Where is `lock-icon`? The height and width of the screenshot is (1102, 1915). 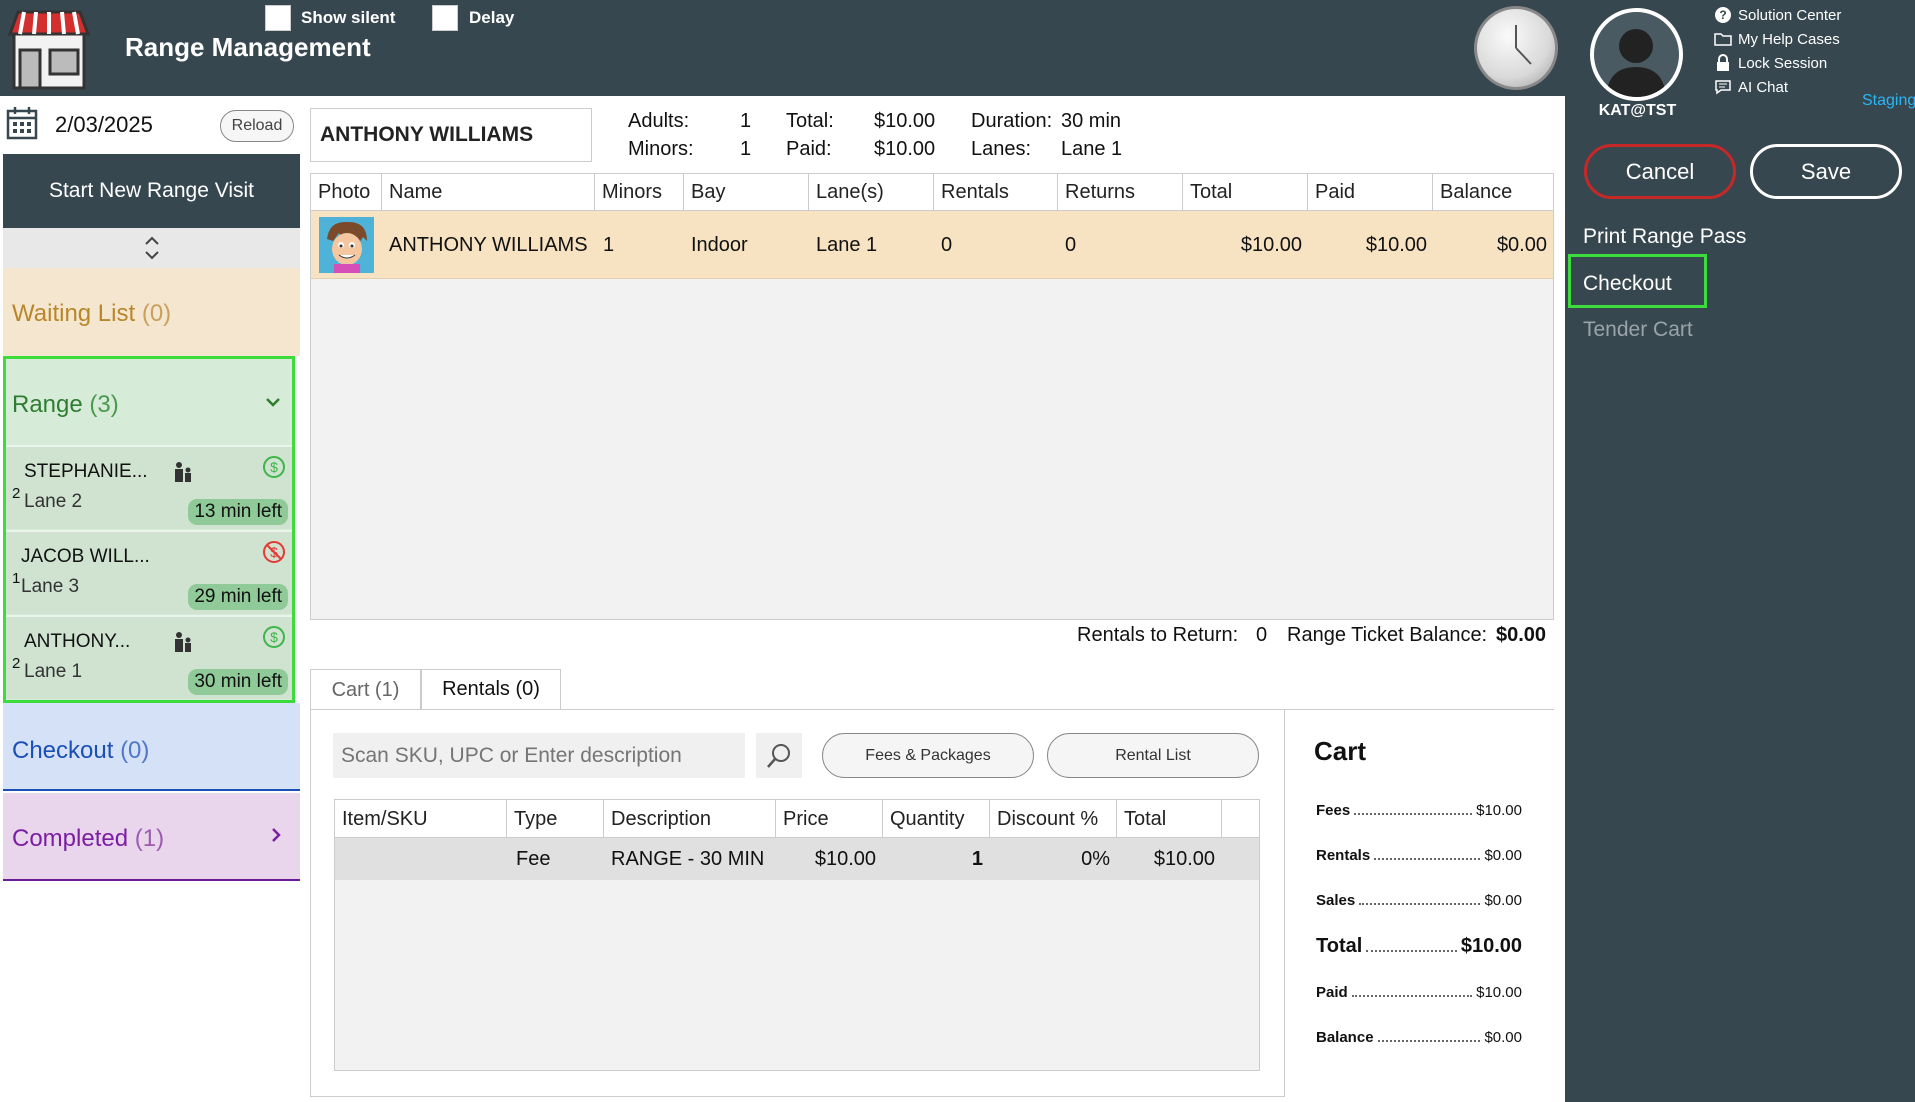
lock-icon is located at coordinates (1723, 63).